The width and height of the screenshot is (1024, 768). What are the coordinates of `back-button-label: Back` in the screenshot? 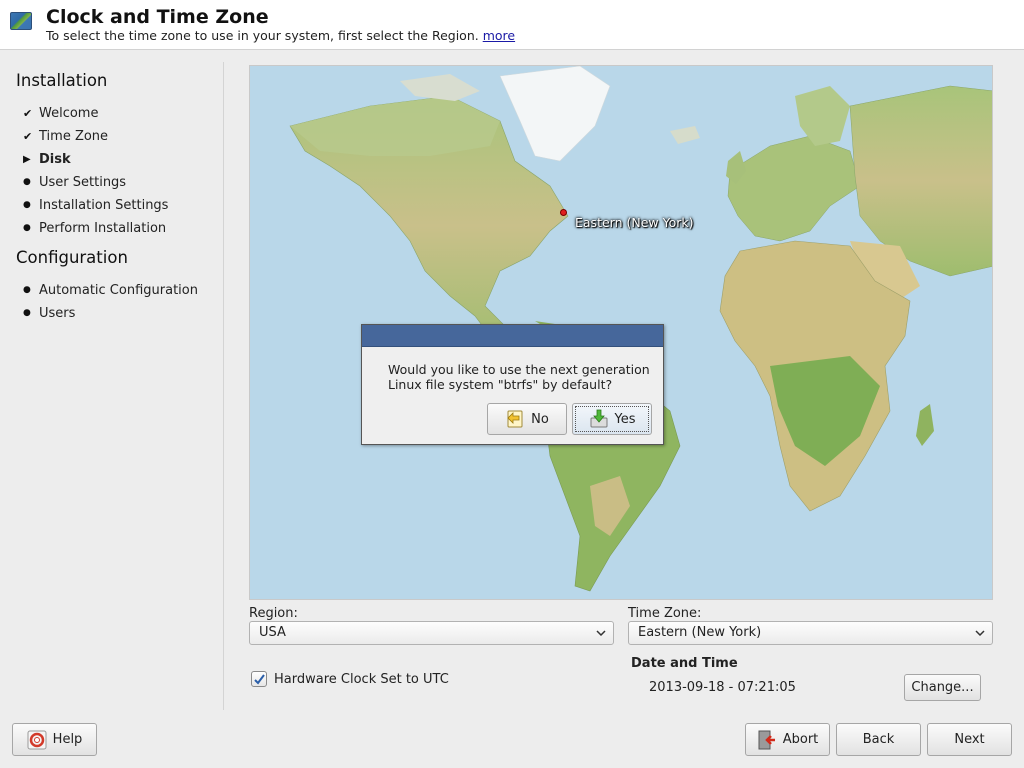 It's located at (878, 739).